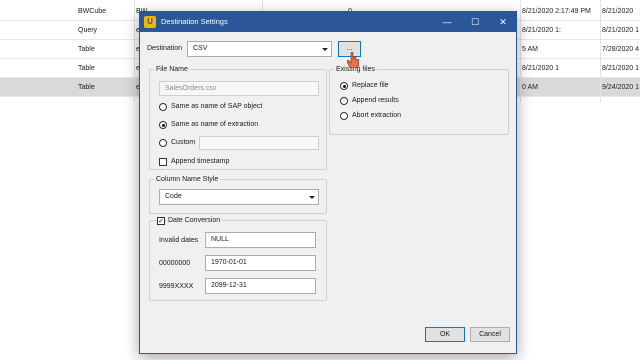 The height and width of the screenshot is (360, 640). I want to click on app-logo-icon: U, so click(150, 22).